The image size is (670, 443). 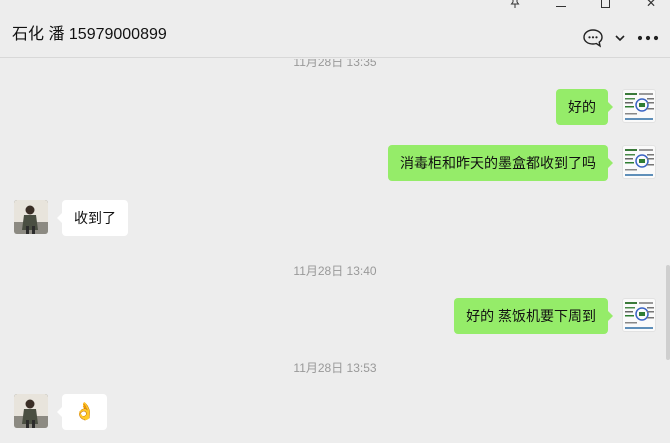 I want to click on close-icon: ✕, so click(x=651, y=5).